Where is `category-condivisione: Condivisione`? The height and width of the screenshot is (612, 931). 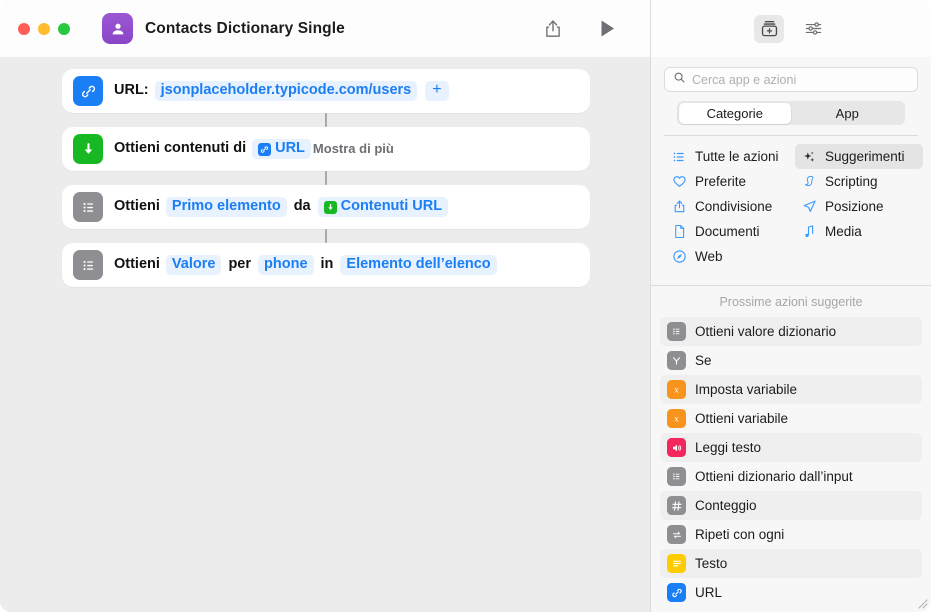
category-condivisione: Condivisione is located at coordinates (729, 206).